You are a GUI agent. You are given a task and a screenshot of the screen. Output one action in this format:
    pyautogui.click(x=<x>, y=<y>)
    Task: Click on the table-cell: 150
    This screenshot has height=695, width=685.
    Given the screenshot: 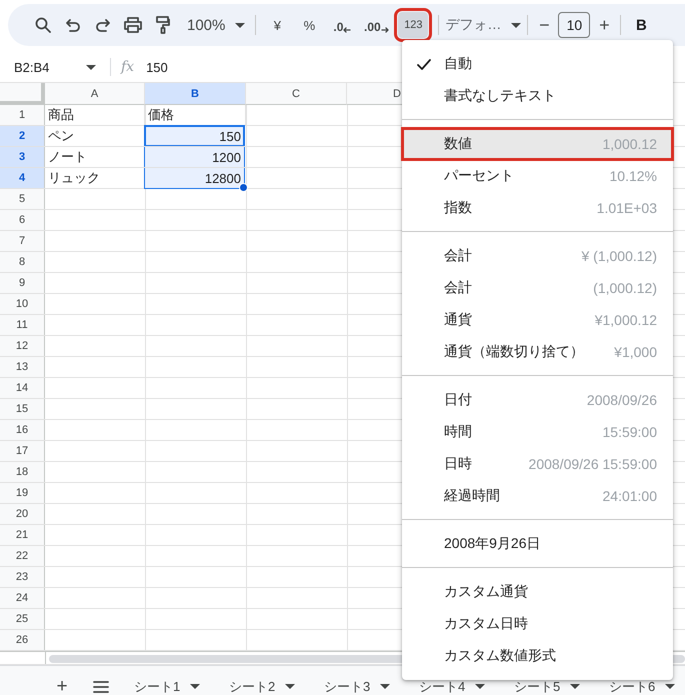 What is the action you would take?
    pyautogui.click(x=194, y=135)
    